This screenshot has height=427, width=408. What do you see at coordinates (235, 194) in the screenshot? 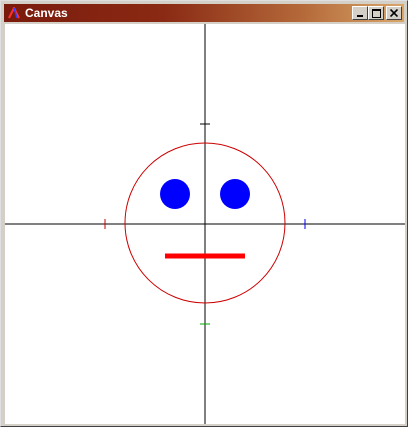
I see `right-eye` at bounding box center [235, 194].